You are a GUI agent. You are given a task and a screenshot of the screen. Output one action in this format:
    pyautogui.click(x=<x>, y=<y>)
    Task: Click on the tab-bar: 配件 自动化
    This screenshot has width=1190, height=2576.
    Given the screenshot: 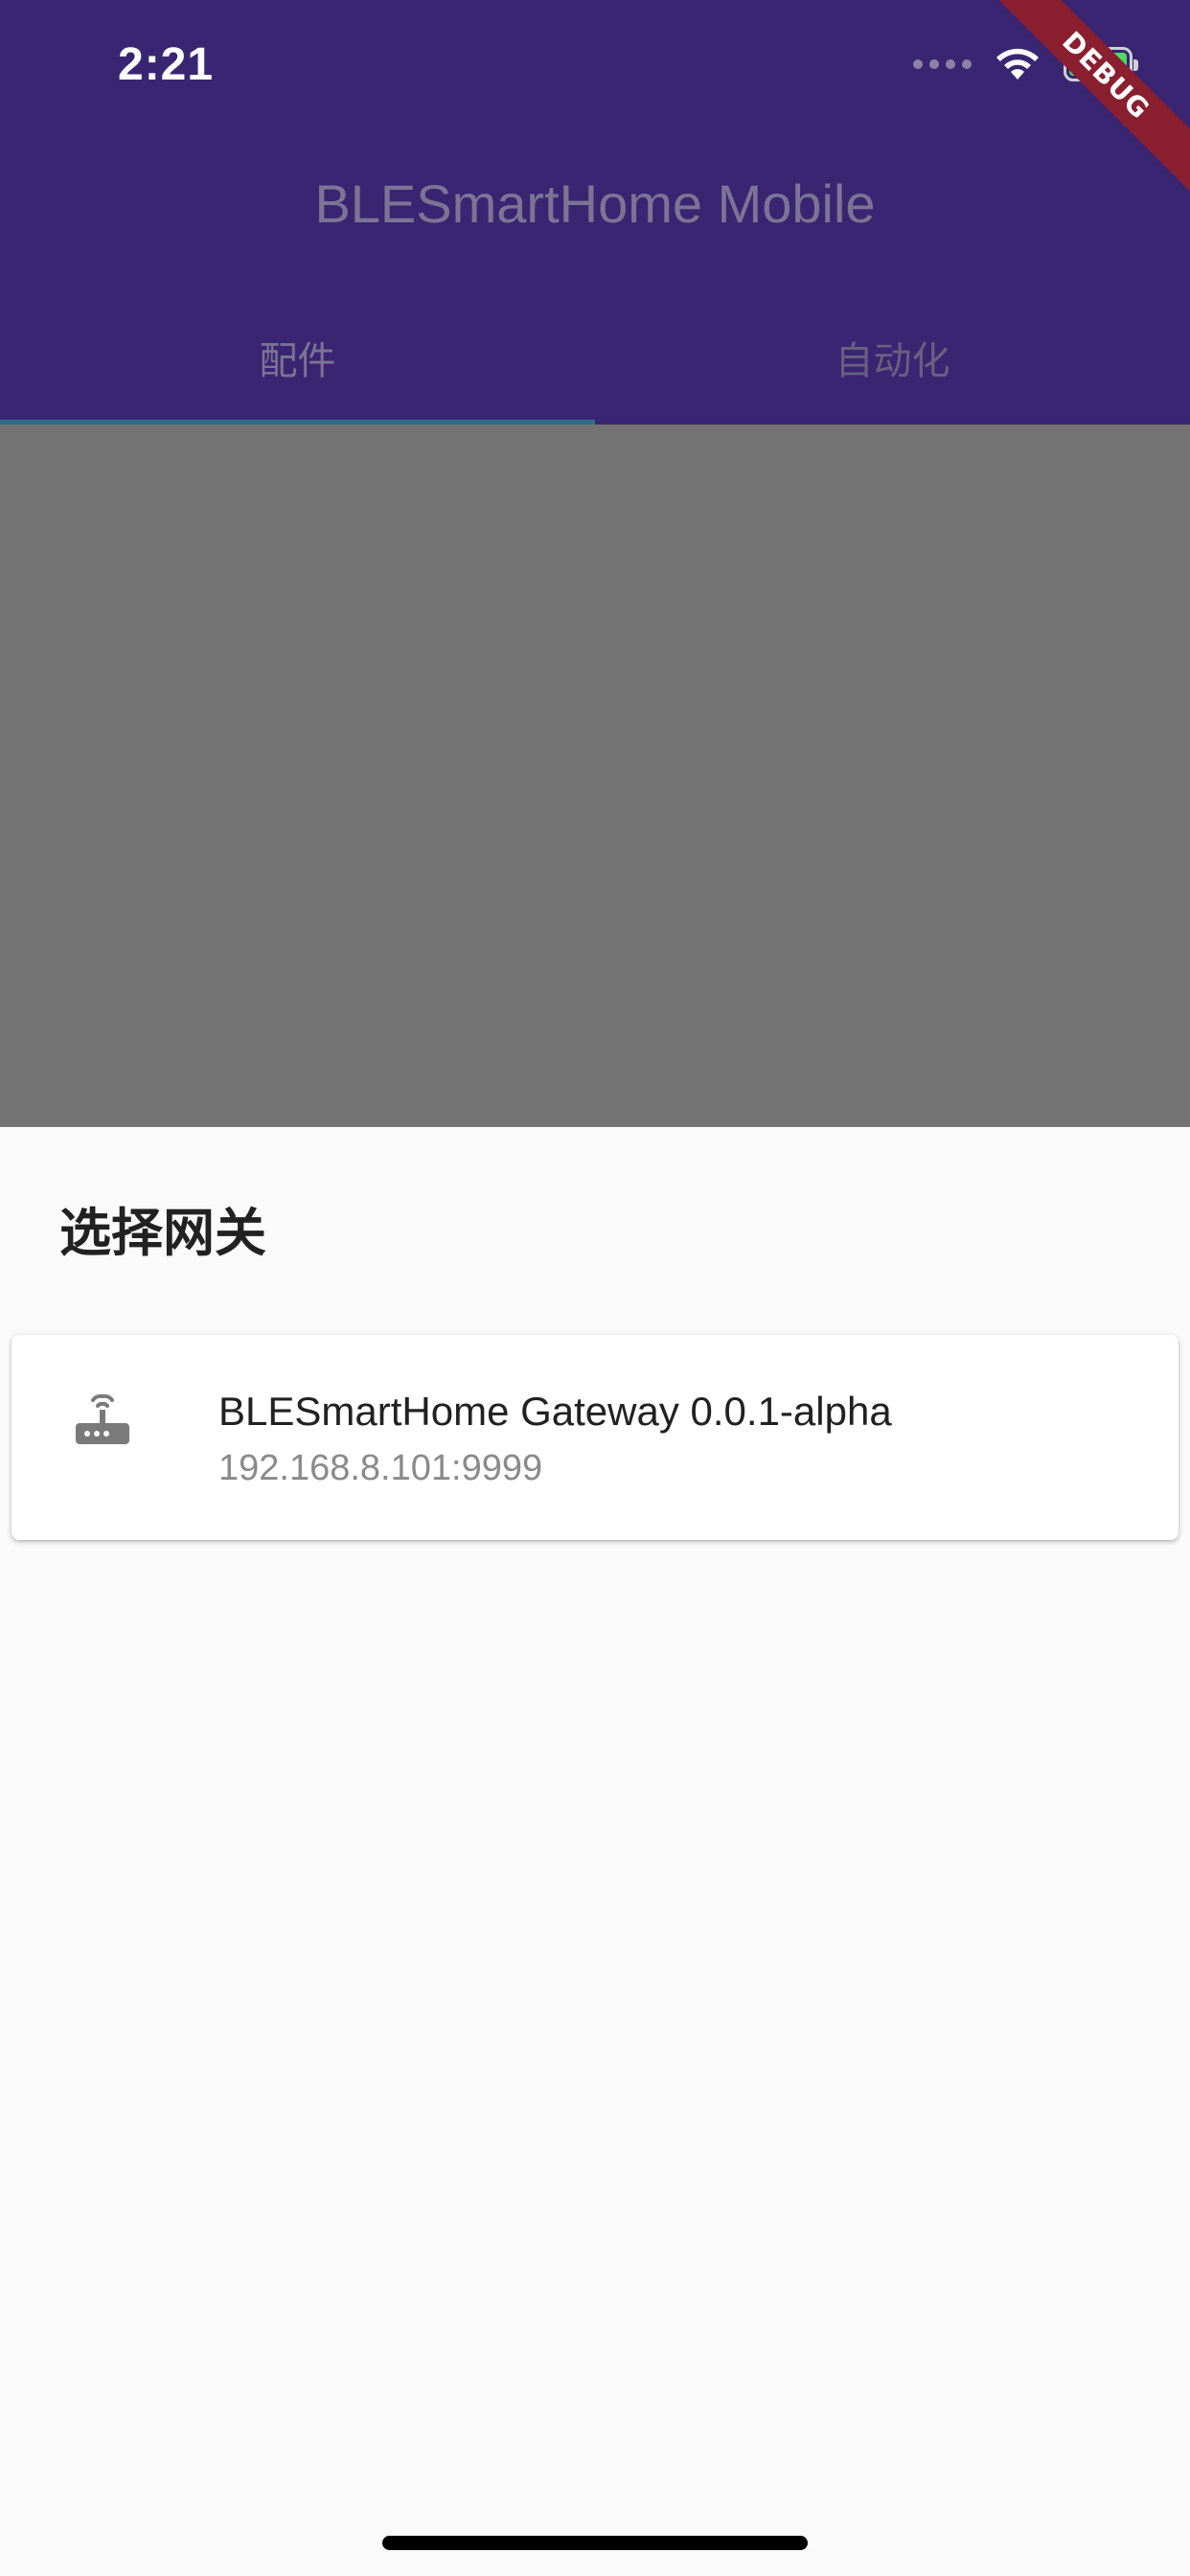 What is the action you would take?
    pyautogui.click(x=595, y=370)
    